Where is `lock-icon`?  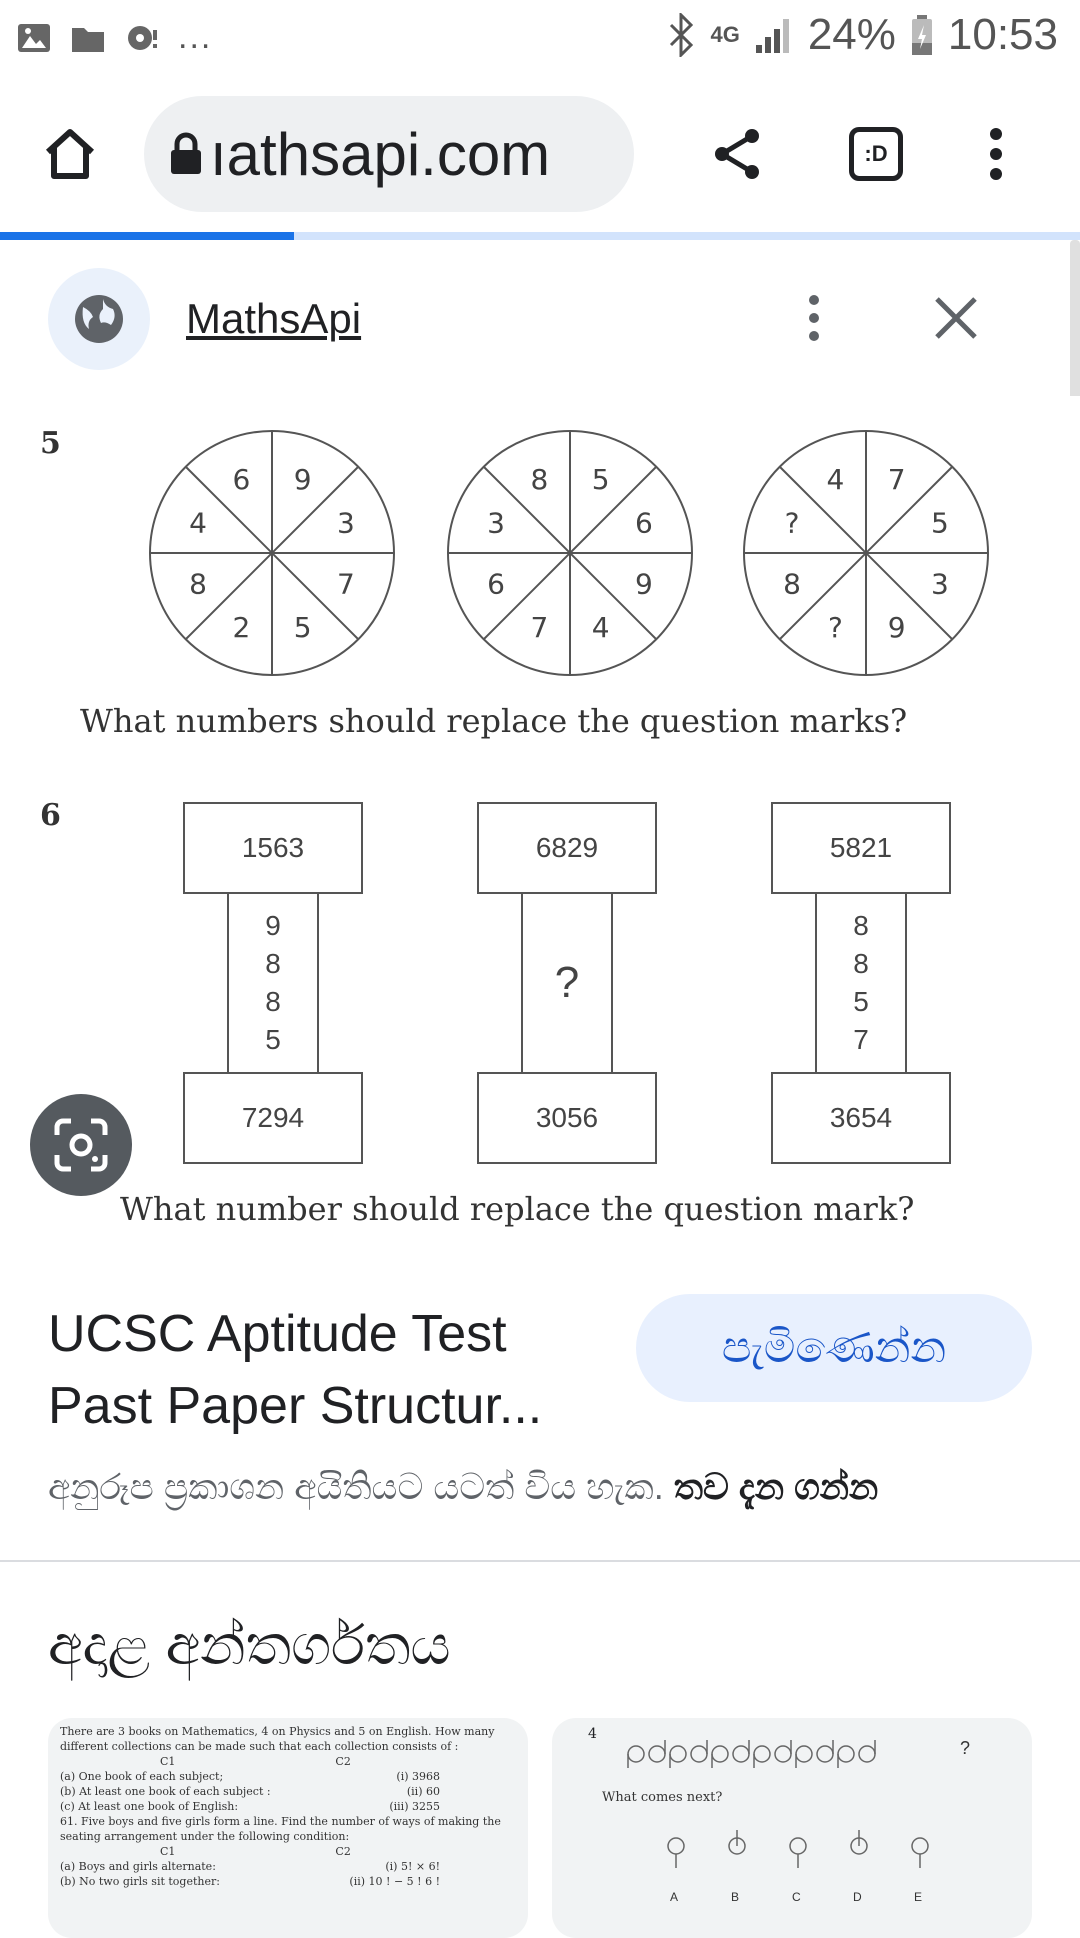 lock-icon is located at coordinates (186, 153).